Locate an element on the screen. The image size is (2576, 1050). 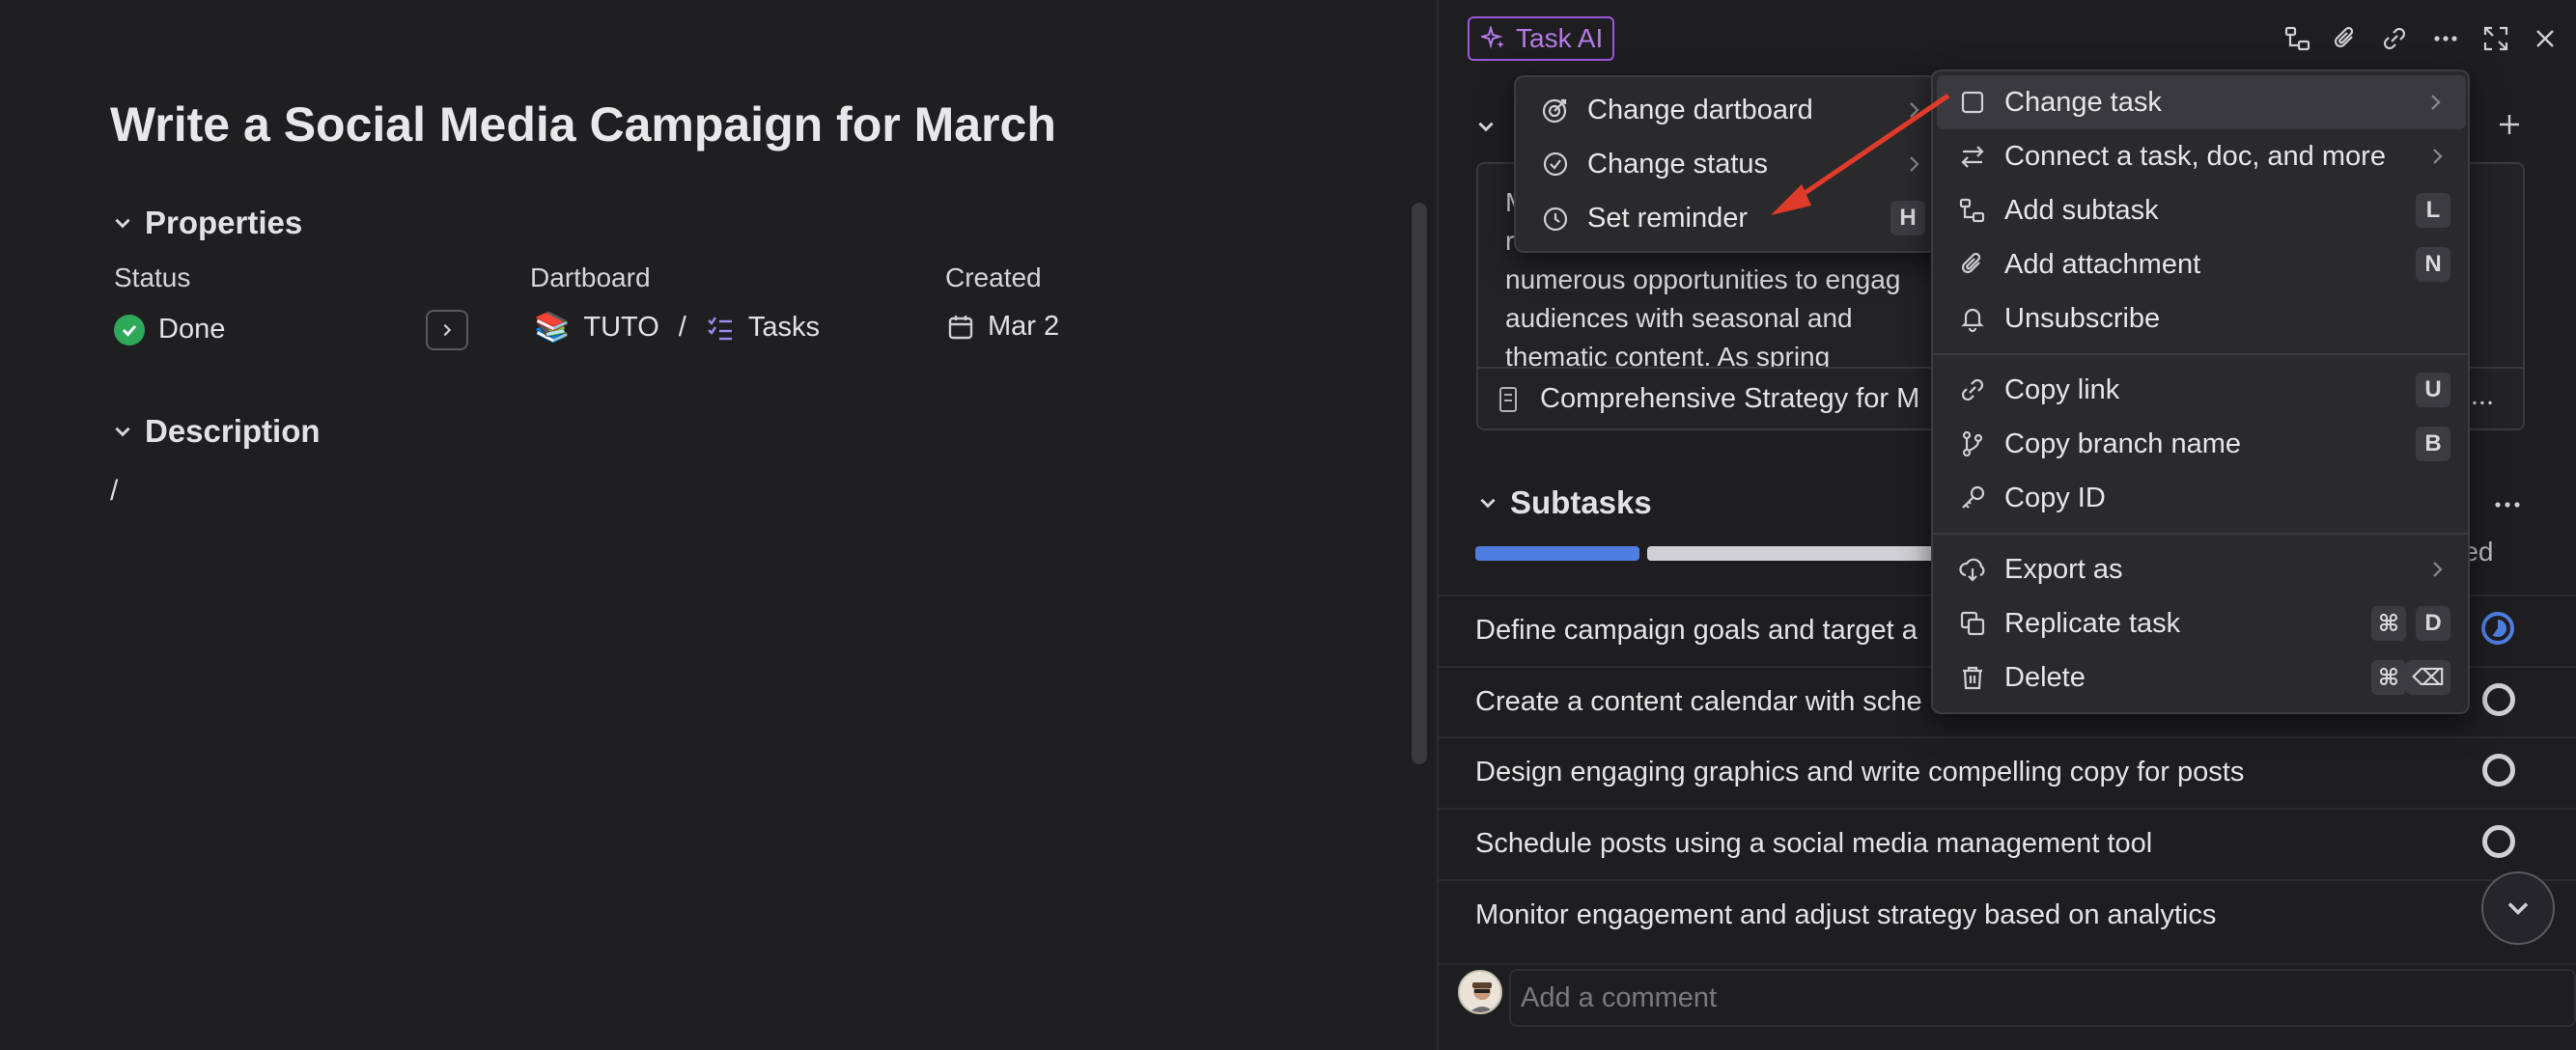
menu-item-copy-id: Copy ID is located at coordinates (2200, 498).